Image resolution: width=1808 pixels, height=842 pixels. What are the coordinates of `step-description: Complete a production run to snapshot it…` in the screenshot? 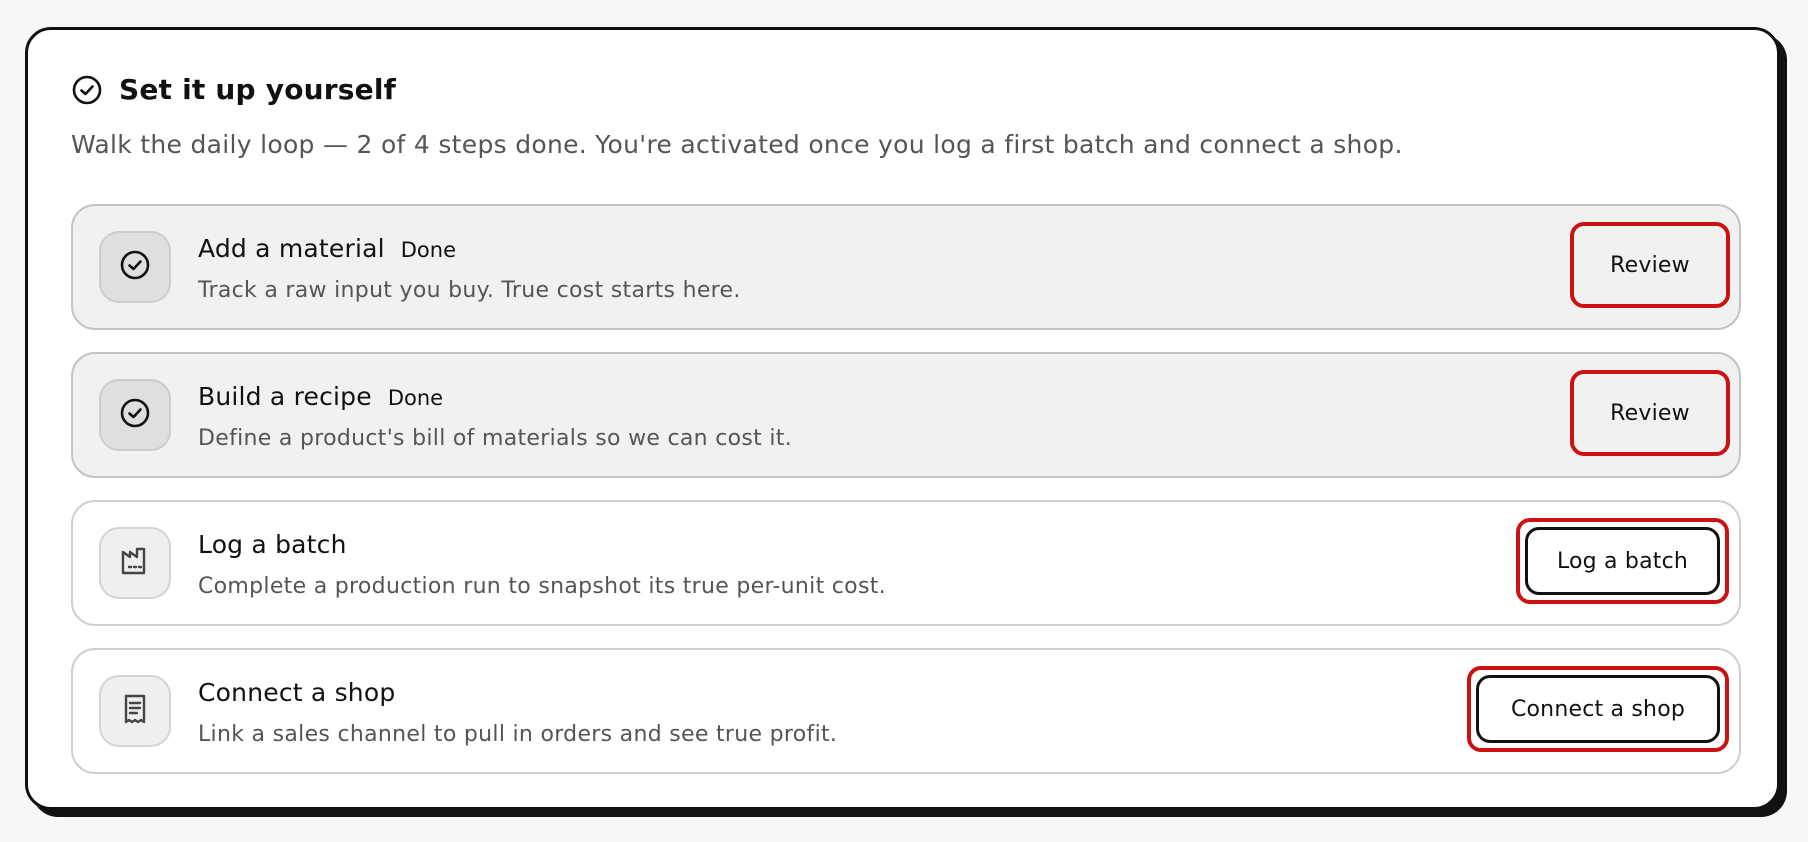 It's located at (542, 586).